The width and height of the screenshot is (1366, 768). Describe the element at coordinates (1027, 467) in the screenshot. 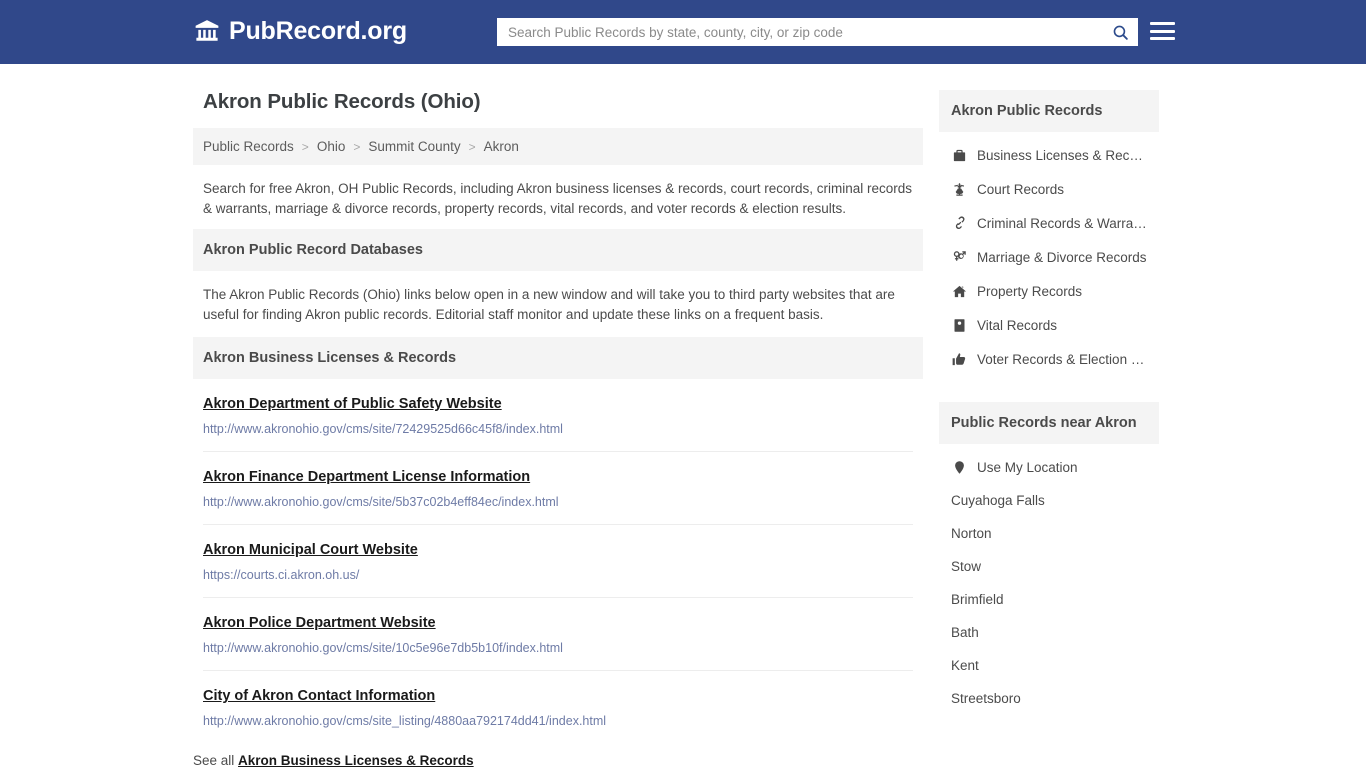

I see `use-my-location-label: Use My Location` at that location.